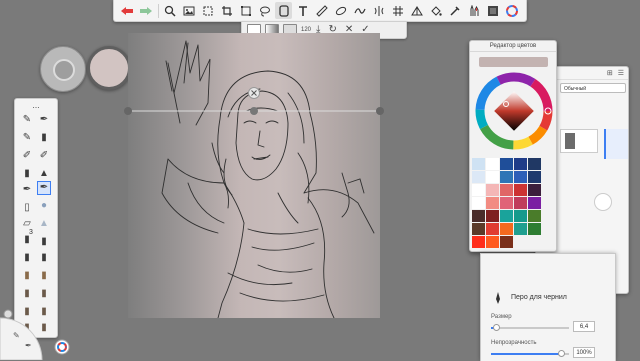 This screenshot has width=640, height=361. What do you see at coordinates (27, 156) in the screenshot?
I see `ballpen-icon: ✐` at bounding box center [27, 156].